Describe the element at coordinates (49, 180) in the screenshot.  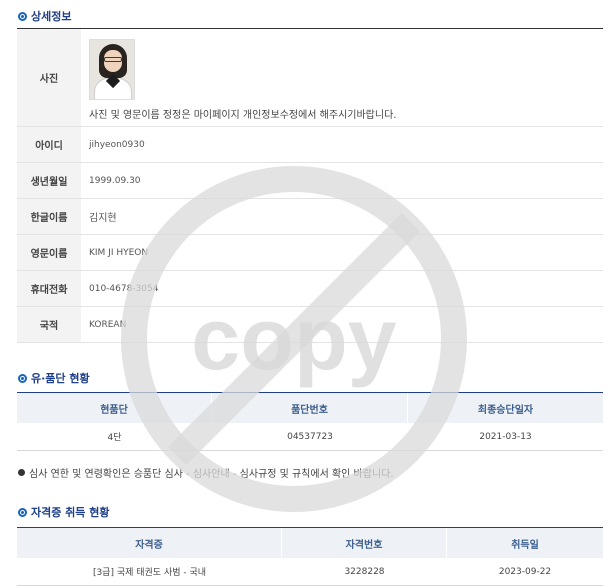
I see `detail-row-label: 생년월일` at that location.